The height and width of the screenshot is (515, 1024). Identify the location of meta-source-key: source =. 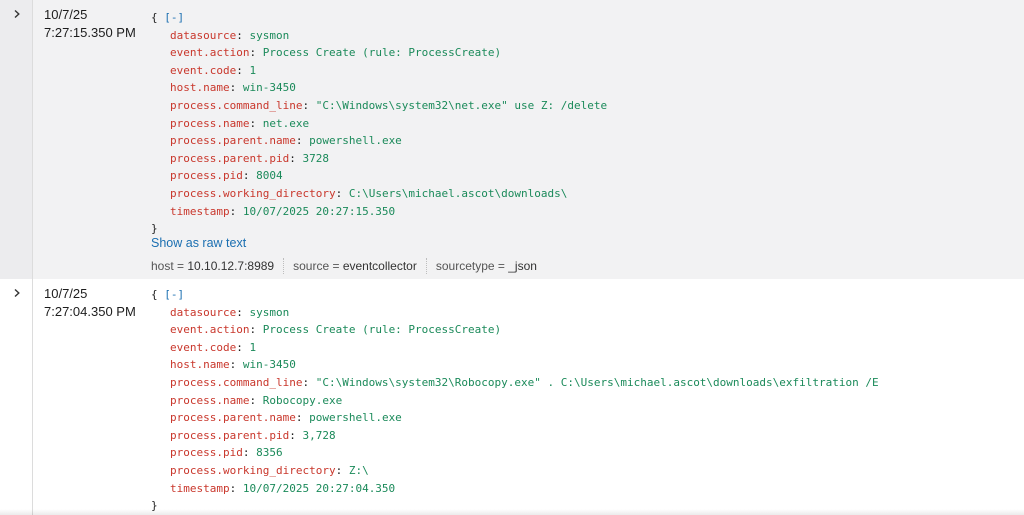
(318, 266).